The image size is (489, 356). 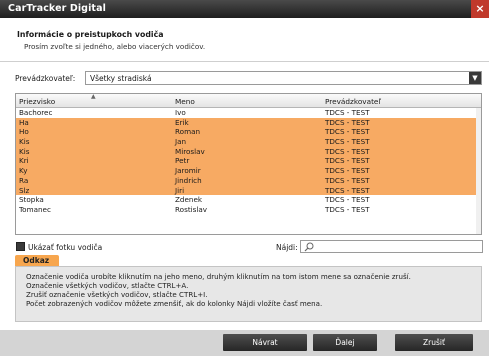 I want to click on table-row: Slz Jiri TDCS - TEST, so click(x=248, y=190).